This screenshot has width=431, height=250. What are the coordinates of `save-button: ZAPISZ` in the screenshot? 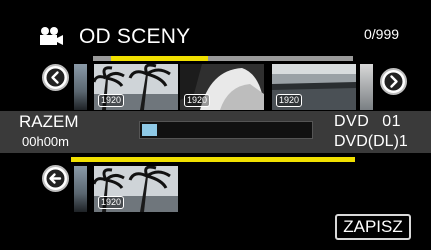 It's located at (373, 227).